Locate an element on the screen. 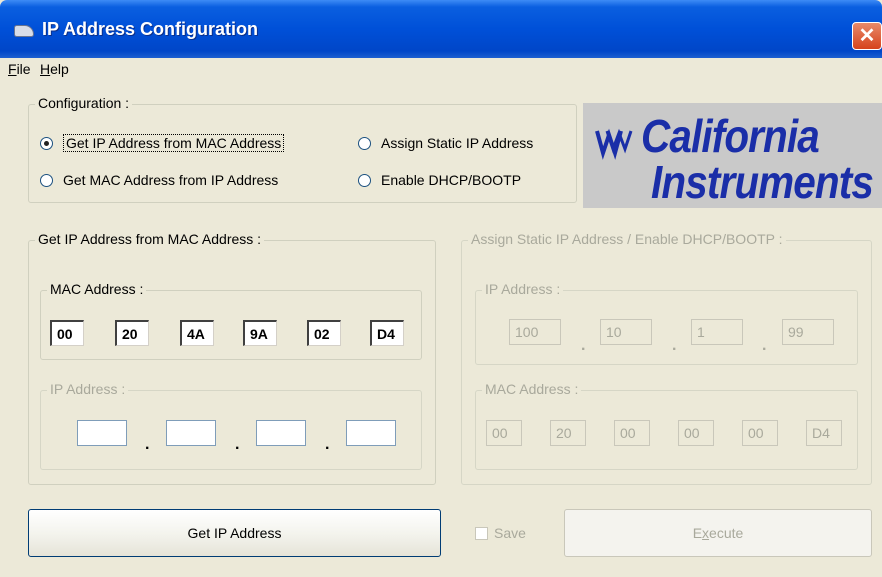 This screenshot has height=577, width=882. save-label: Save is located at coordinates (510, 533).